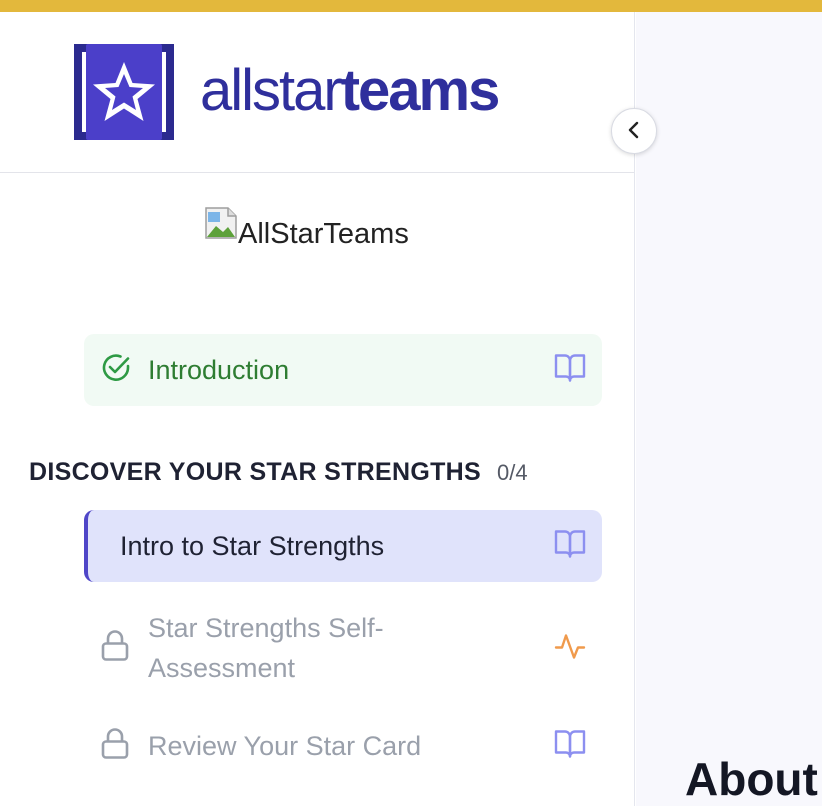 Image resolution: width=822 pixels, height=806 pixels. I want to click on section-heading: DISCOVER YOUR STAR STRENGTHS 0/4, so click(278, 472).